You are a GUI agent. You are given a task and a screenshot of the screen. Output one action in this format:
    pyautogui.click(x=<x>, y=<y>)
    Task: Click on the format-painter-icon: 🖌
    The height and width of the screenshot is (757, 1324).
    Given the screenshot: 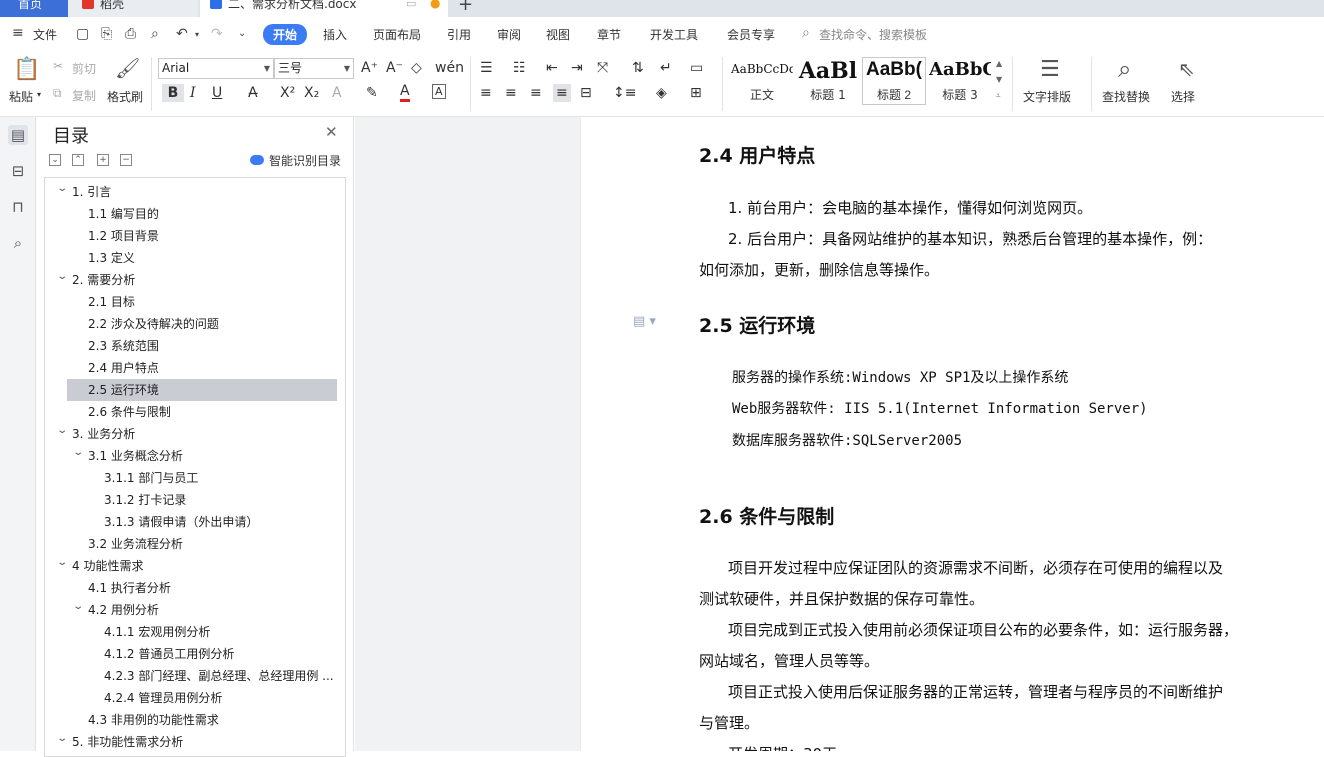 What is the action you would take?
    pyautogui.click(x=127, y=68)
    